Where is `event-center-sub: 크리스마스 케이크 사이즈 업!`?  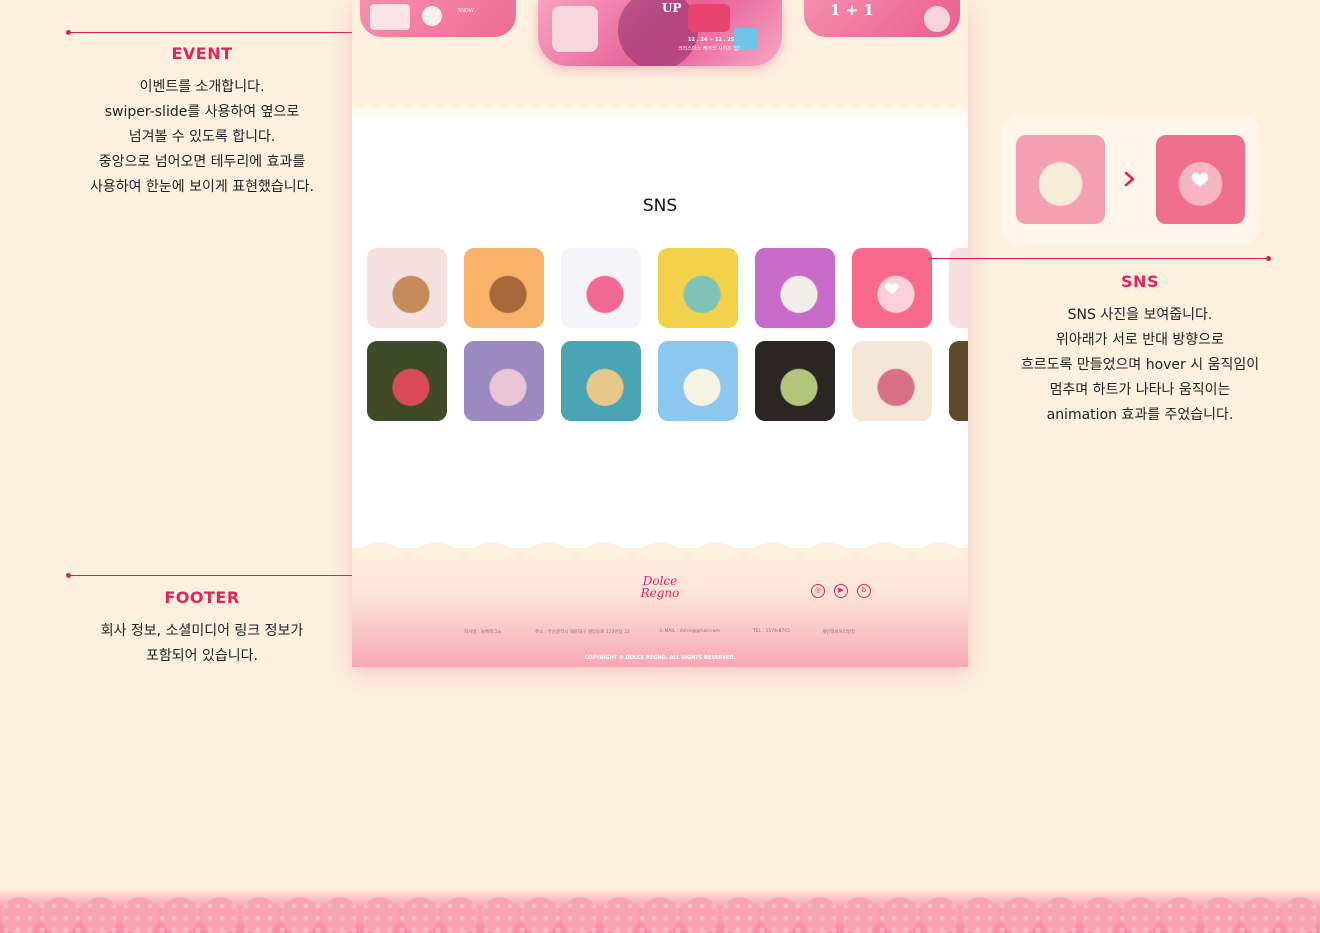
event-center-sub: 크리스마스 케이크 사이즈 업! is located at coordinates (709, 49).